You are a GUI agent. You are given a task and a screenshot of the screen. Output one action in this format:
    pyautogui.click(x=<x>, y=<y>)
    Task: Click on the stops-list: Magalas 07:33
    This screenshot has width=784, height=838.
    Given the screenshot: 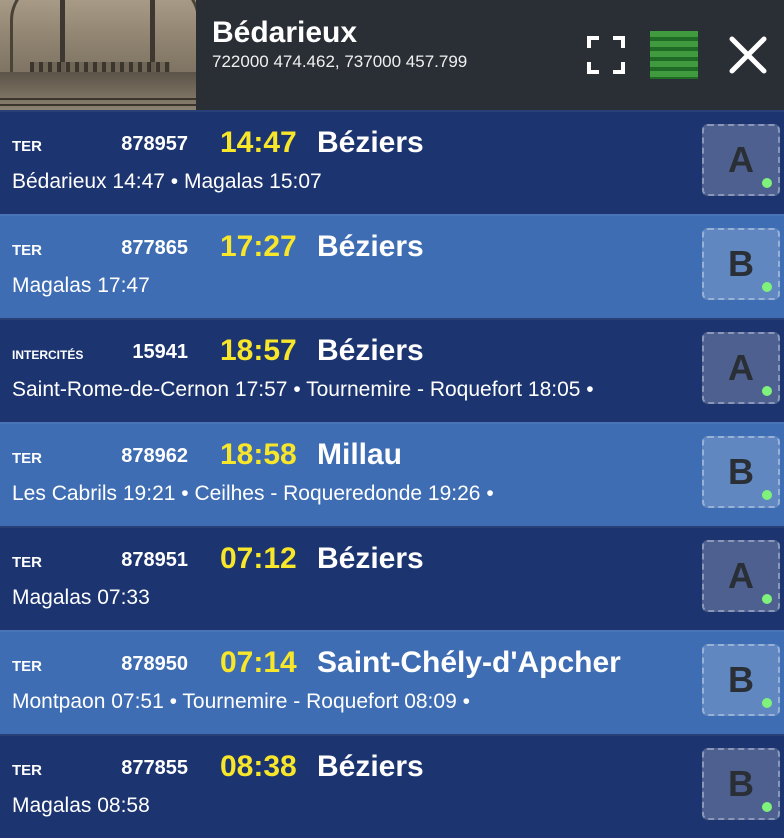 What is the action you would take?
    pyautogui.click(x=81, y=597)
    